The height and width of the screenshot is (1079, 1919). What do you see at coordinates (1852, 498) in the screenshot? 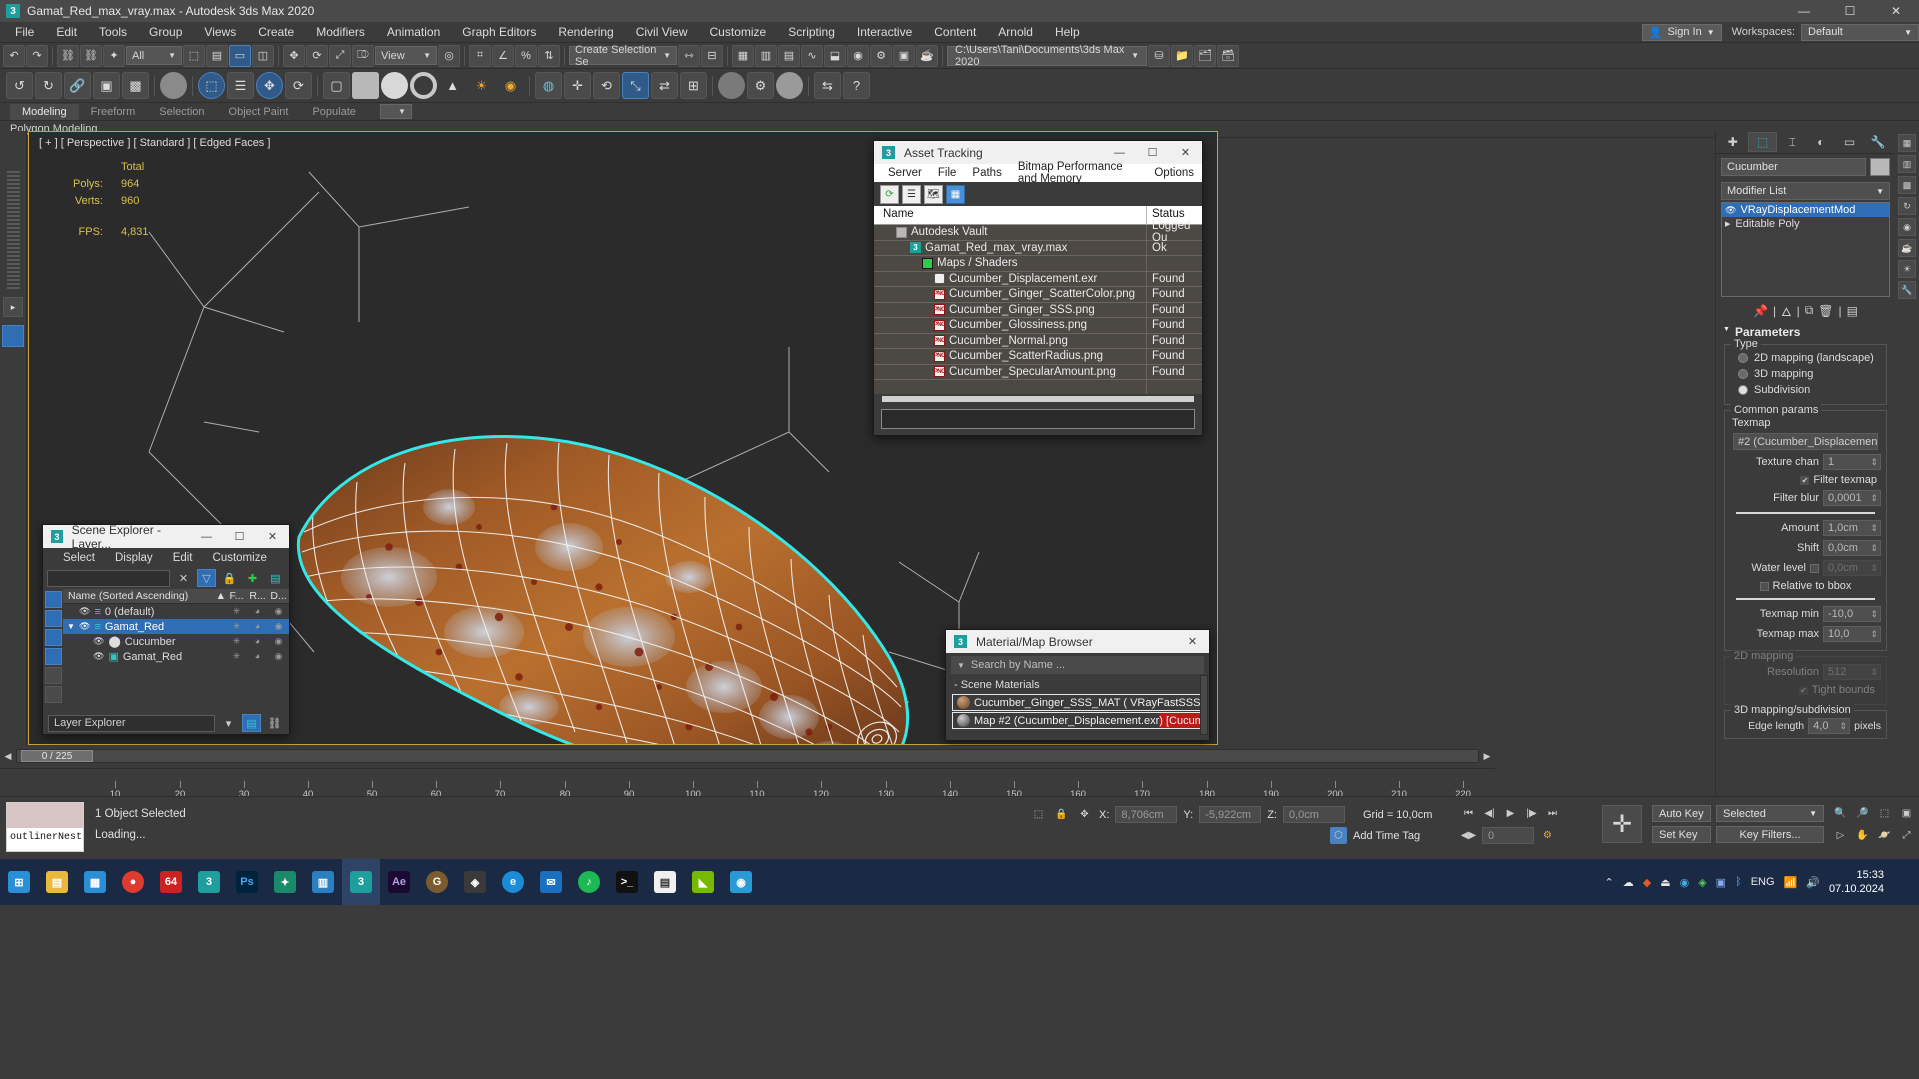
I see `filter-blur-spinner: 0,0001` at bounding box center [1852, 498].